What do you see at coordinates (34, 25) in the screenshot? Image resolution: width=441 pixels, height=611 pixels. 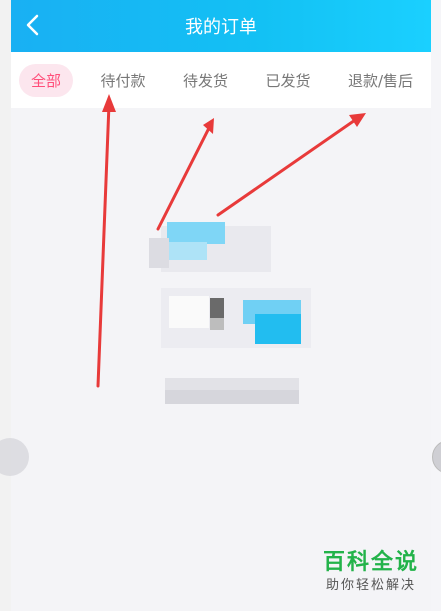 I see `back-arrow-icon` at bounding box center [34, 25].